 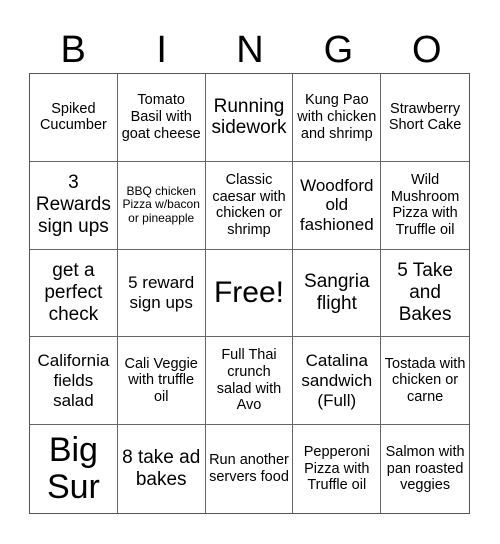 I want to click on bingo-cell: Pepperoni Pizza with Truffle oil, so click(x=337, y=469).